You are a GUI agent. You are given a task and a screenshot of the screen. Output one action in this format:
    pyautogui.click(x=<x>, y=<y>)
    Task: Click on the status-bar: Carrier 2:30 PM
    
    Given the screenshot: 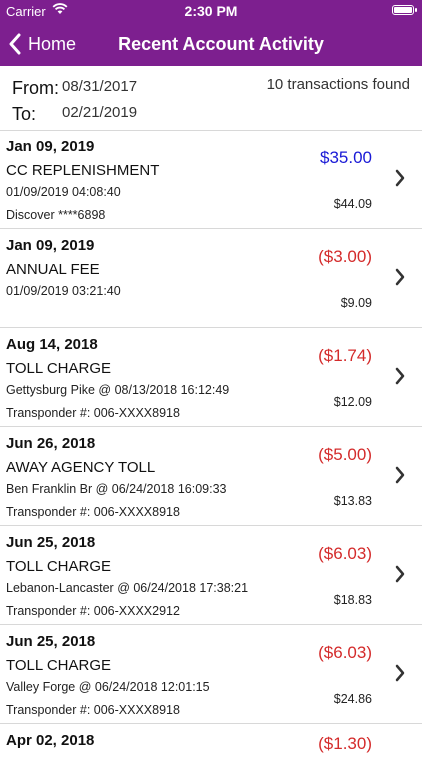 What is the action you would take?
    pyautogui.click(x=211, y=11)
    